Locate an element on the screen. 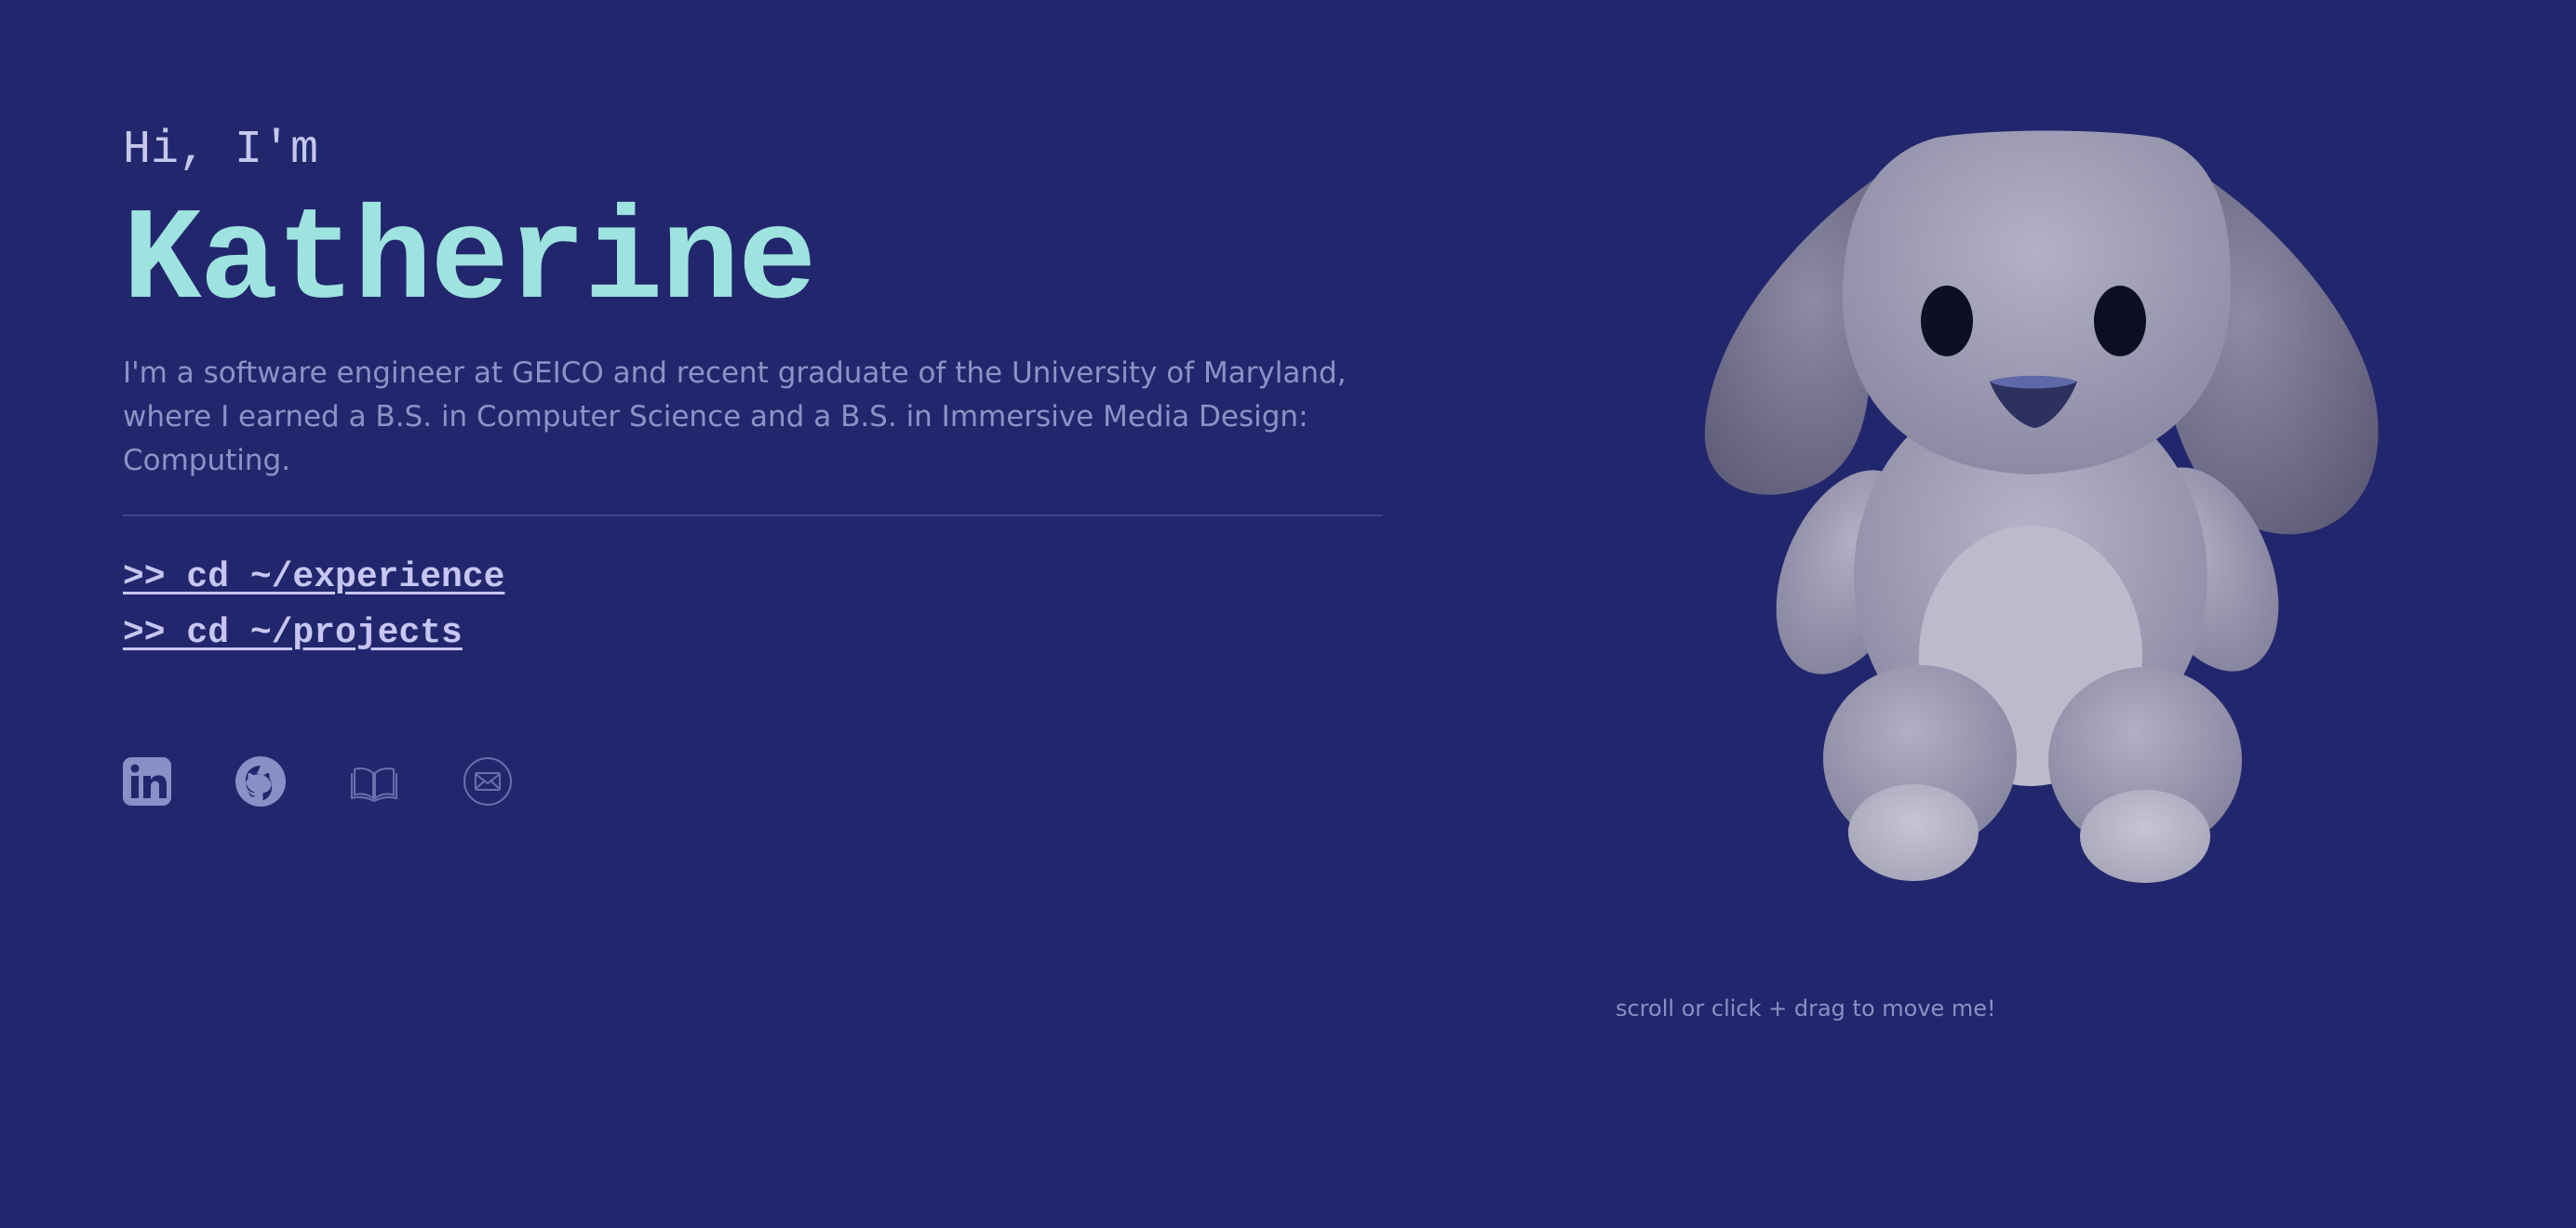  linkedin-link is located at coordinates (147, 781).